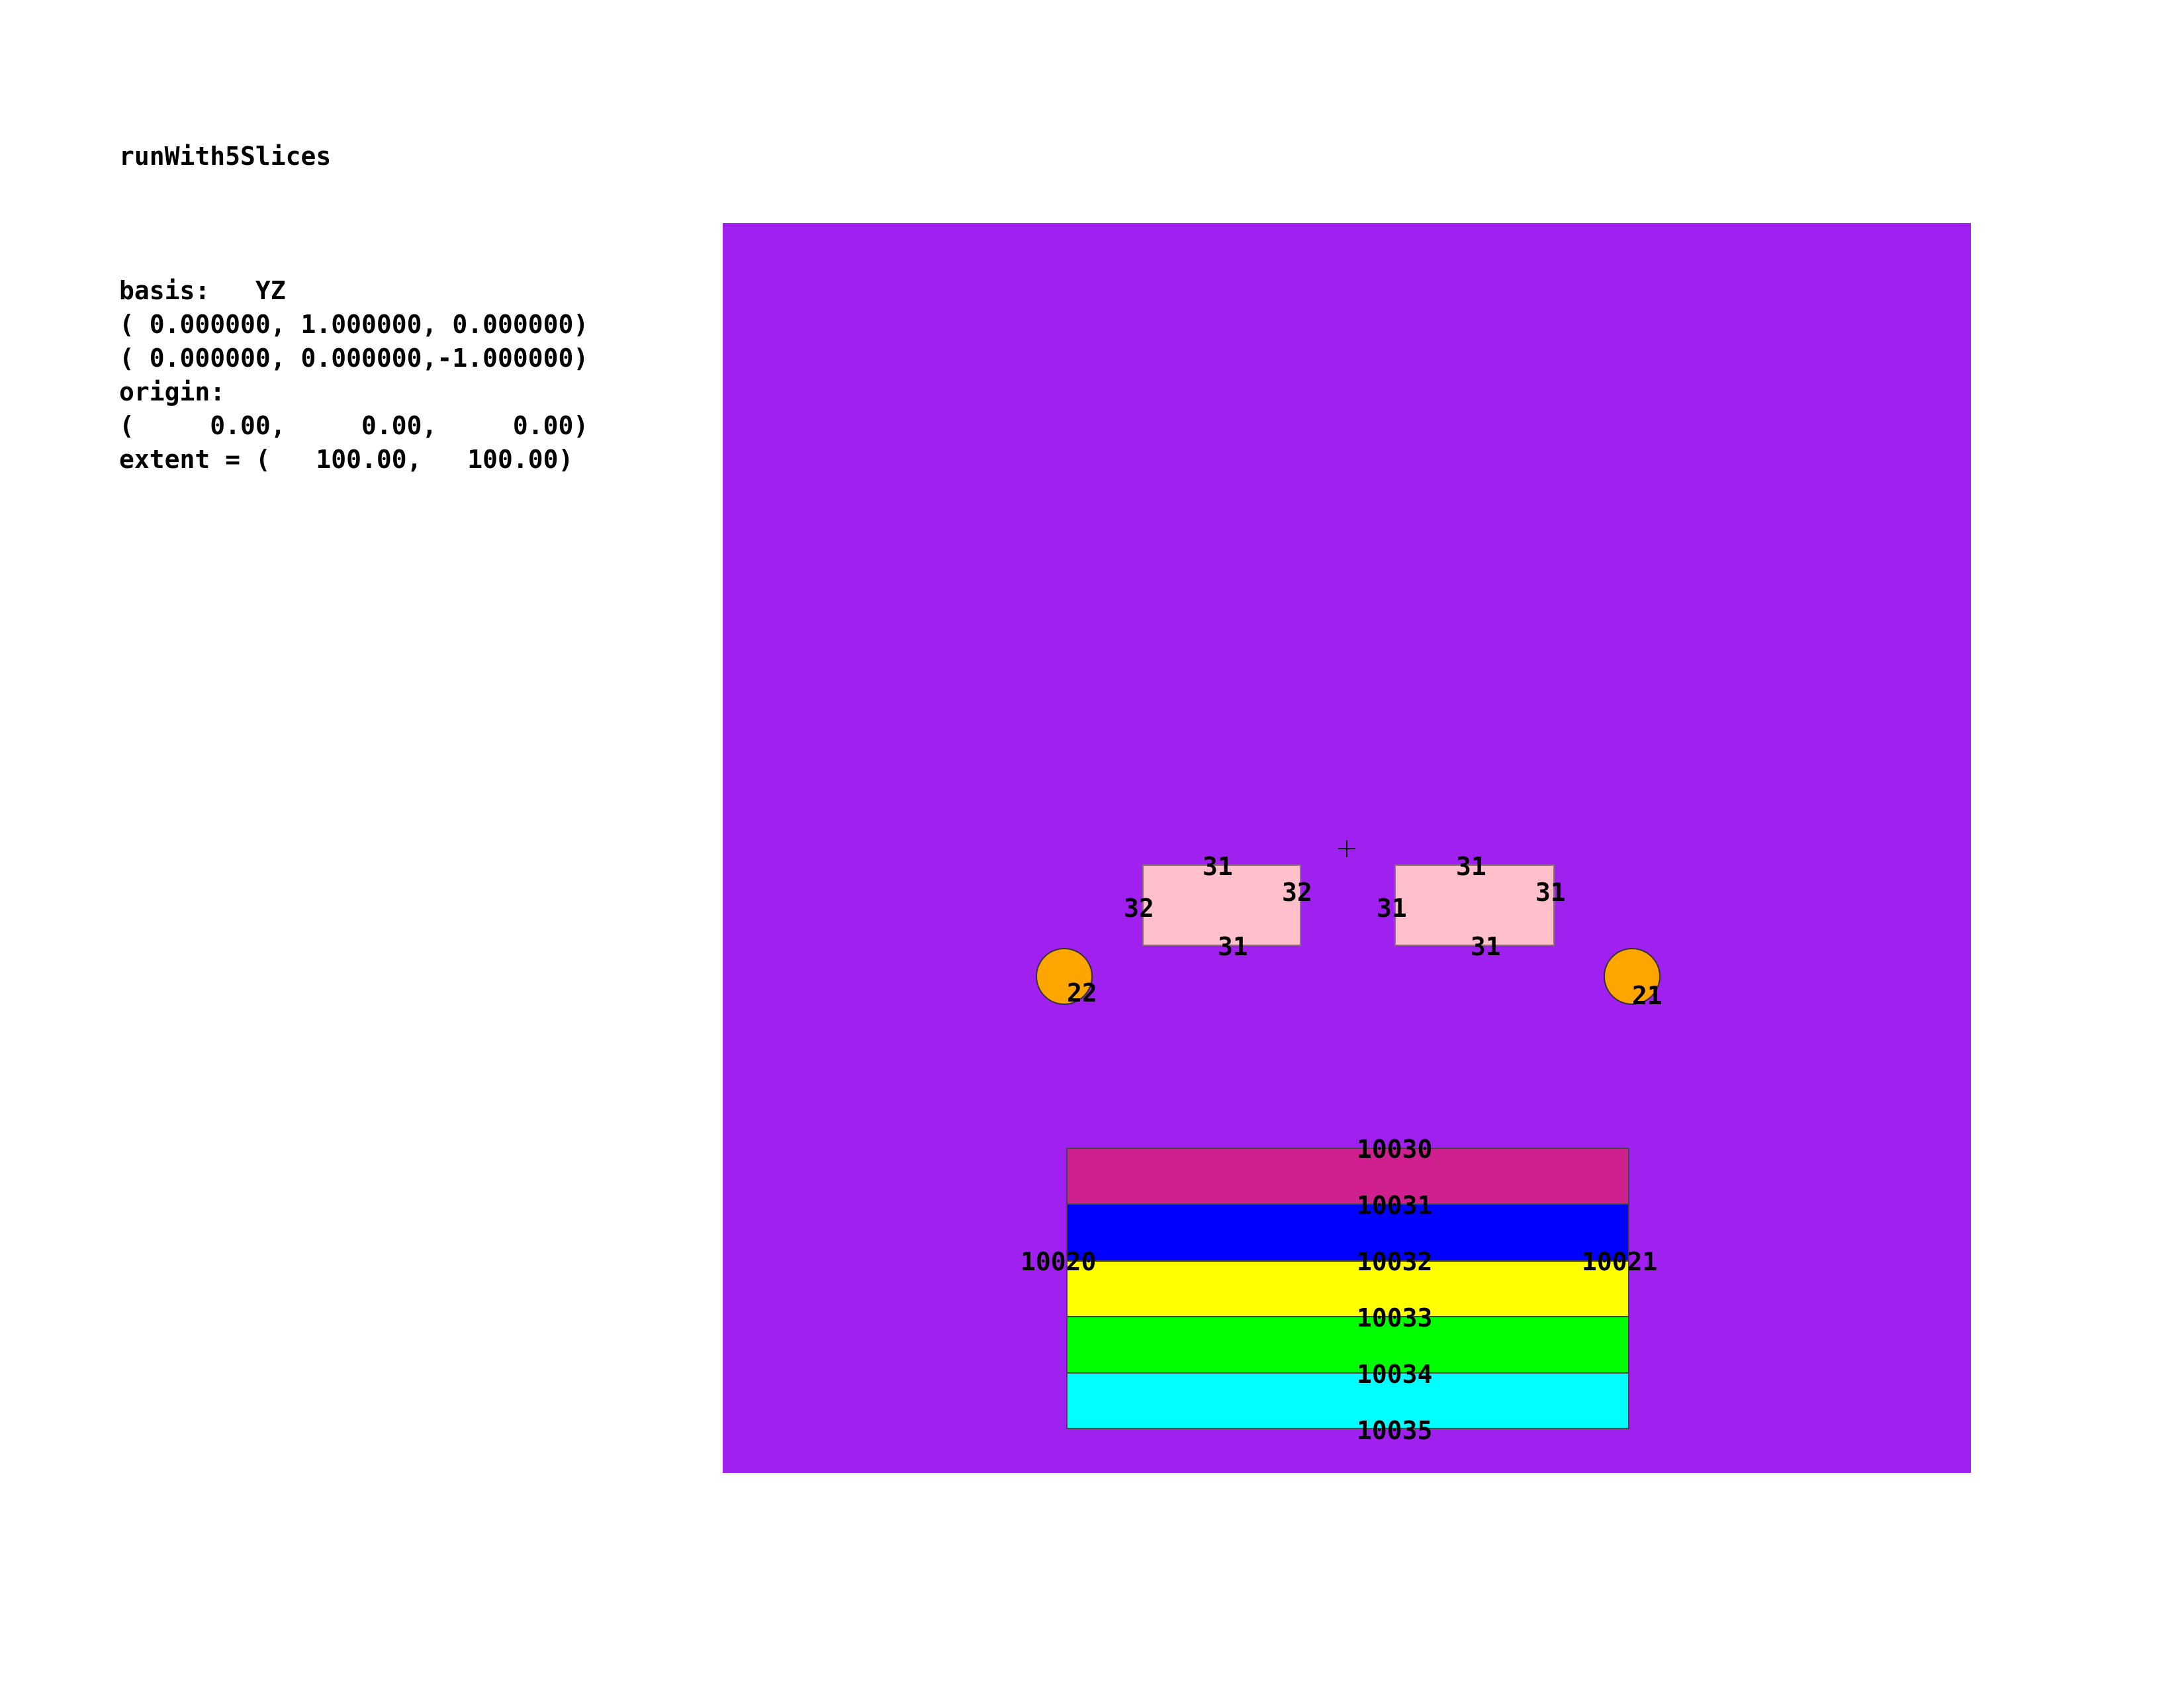 This screenshot has height=1688, width=2184. What do you see at coordinates (225, 156) in the screenshot?
I see `plot-title: runWith5Slices` at bounding box center [225, 156].